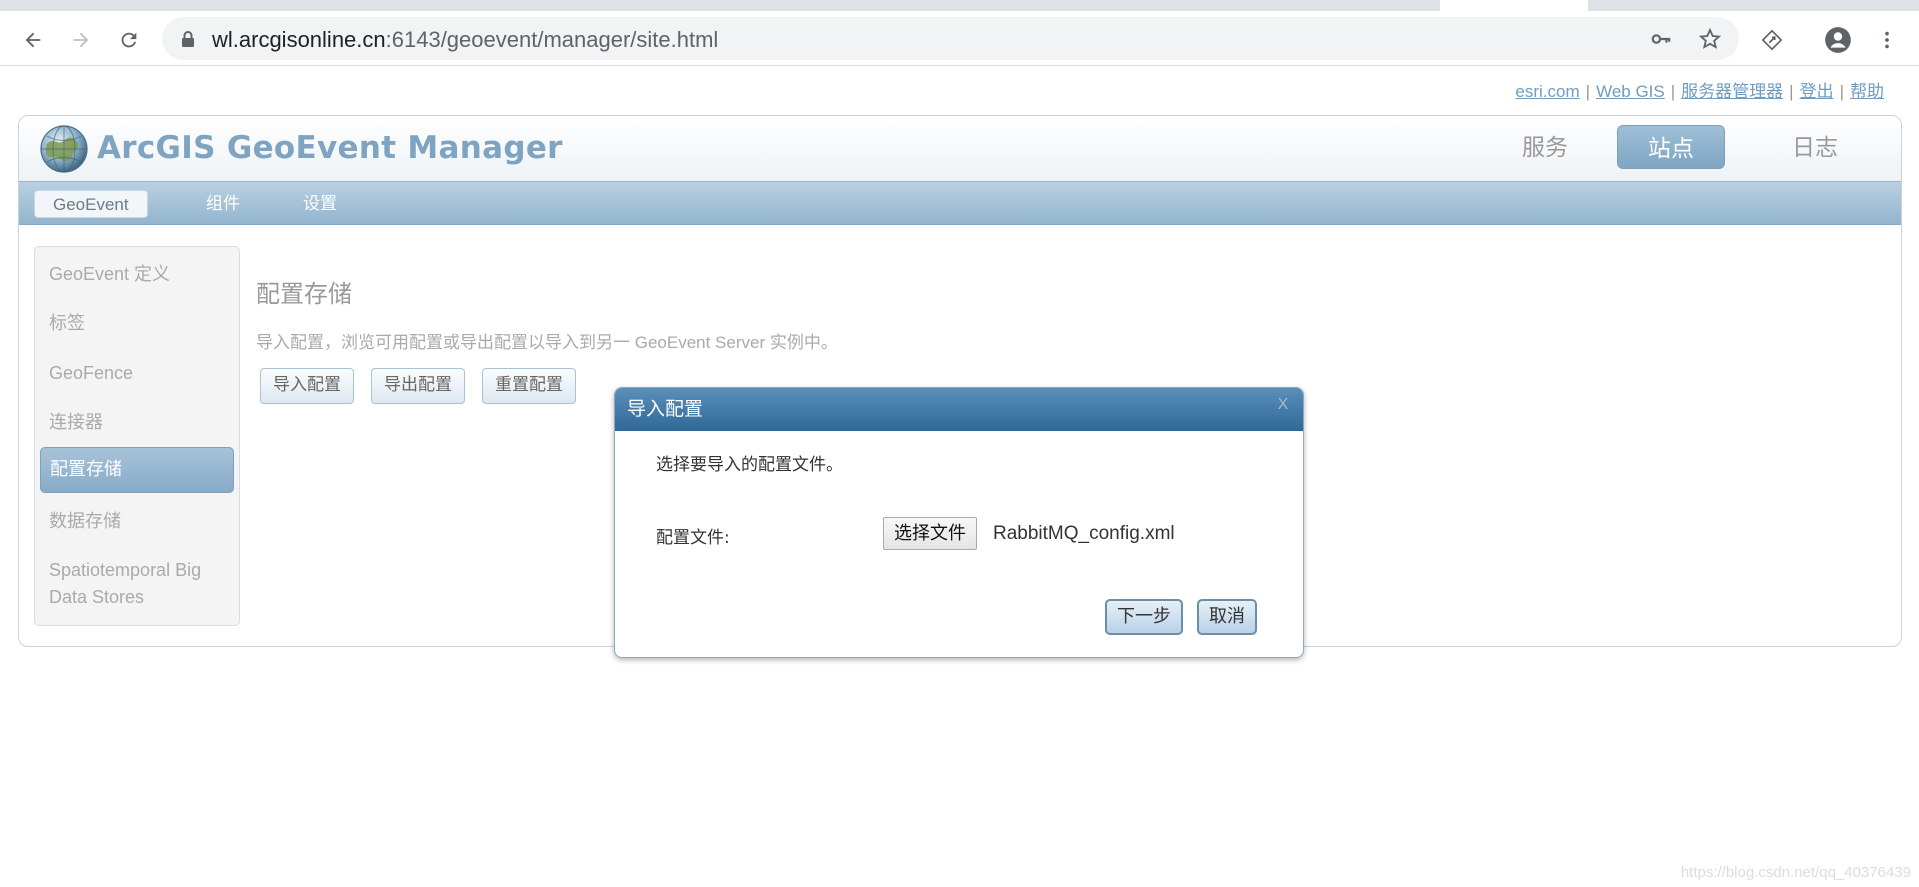 The height and width of the screenshot is (887, 1919). Describe the element at coordinates (1084, 533) in the screenshot. I see `selected-file-name: RabbitMQ_config.xml` at that location.